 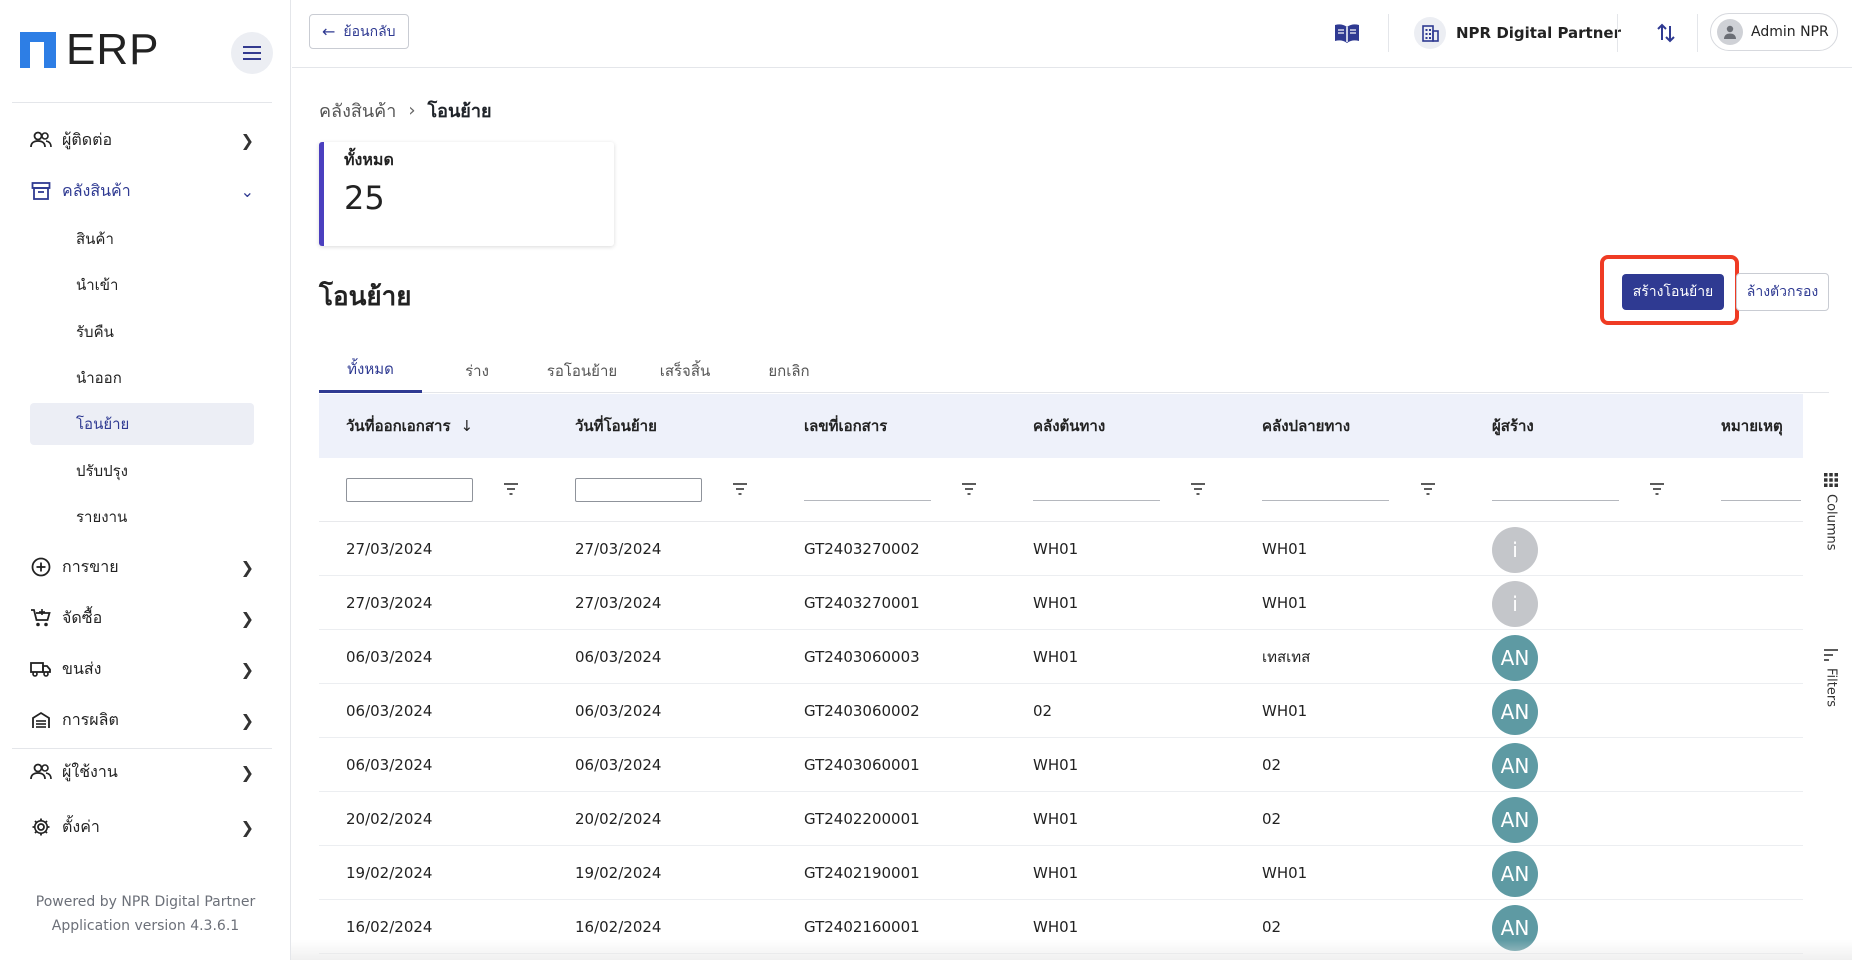 I want to click on issue-date-cell: 20/02/2024, so click(x=389, y=819).